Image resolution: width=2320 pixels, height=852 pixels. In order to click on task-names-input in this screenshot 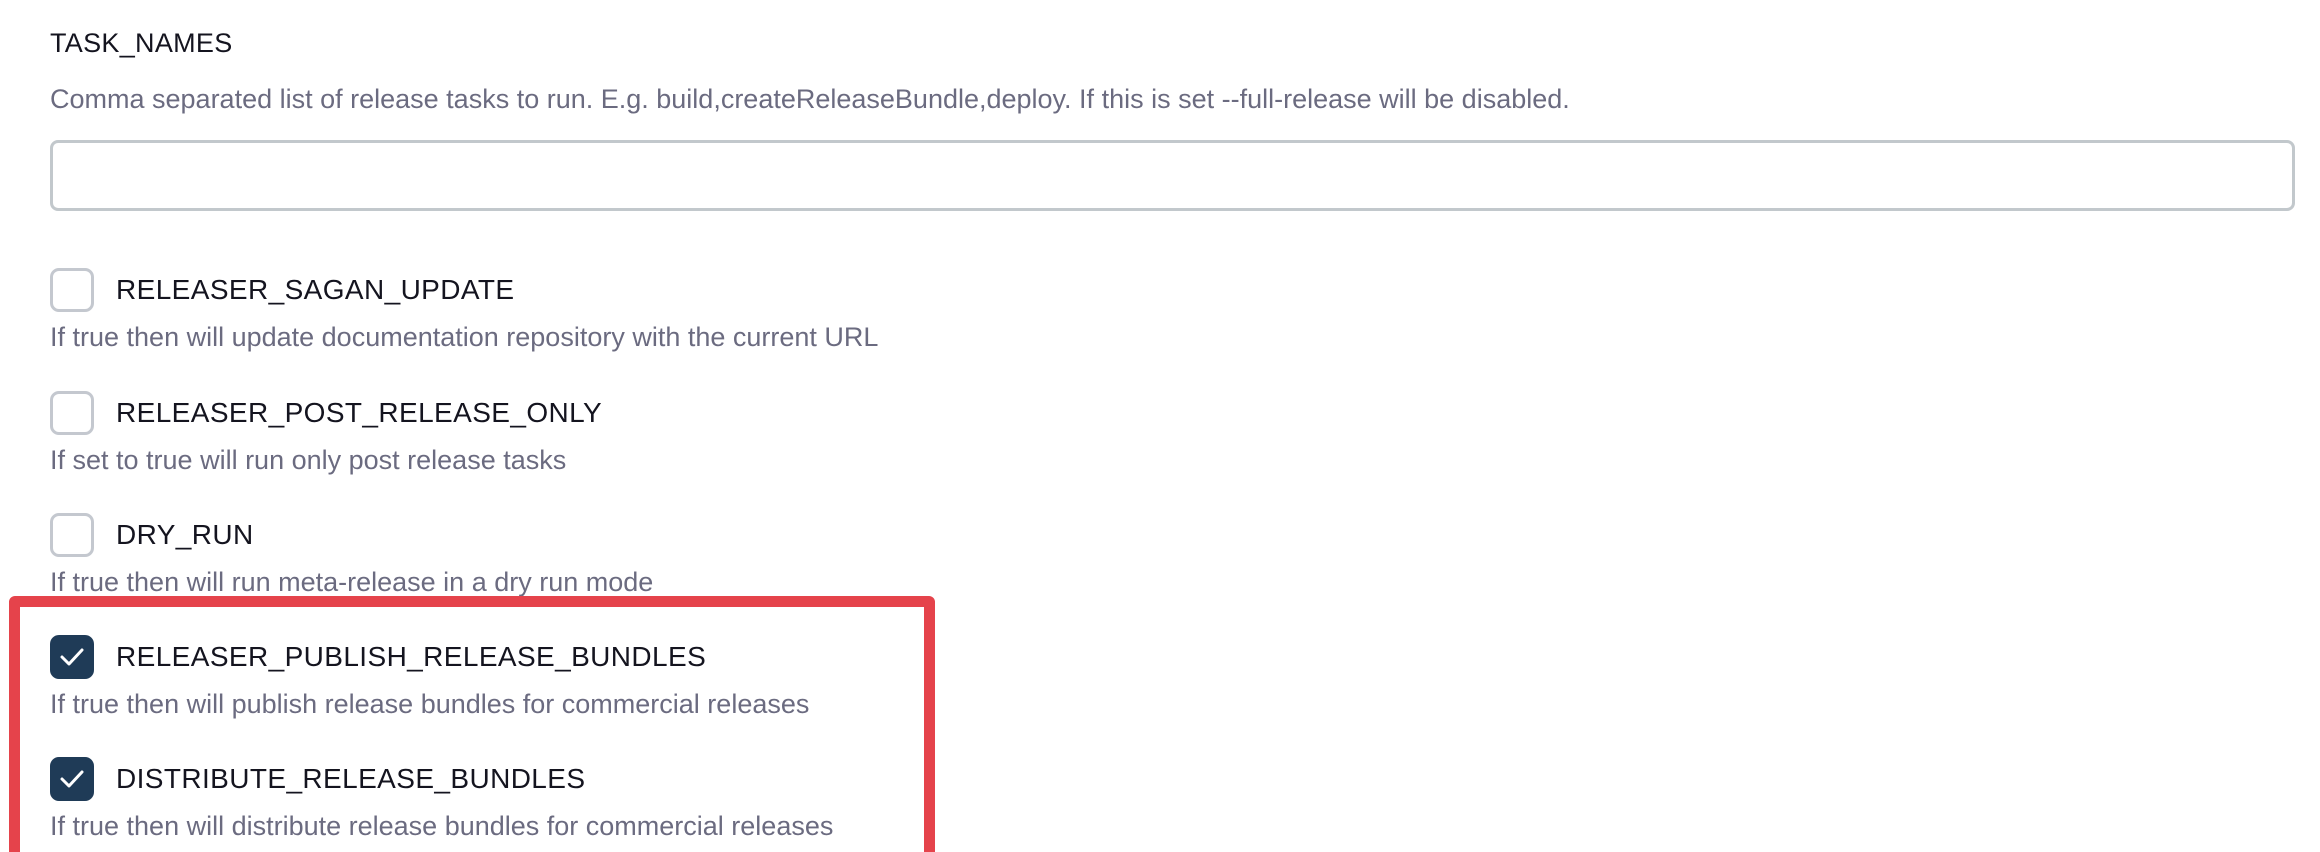, I will do `click(1172, 175)`.